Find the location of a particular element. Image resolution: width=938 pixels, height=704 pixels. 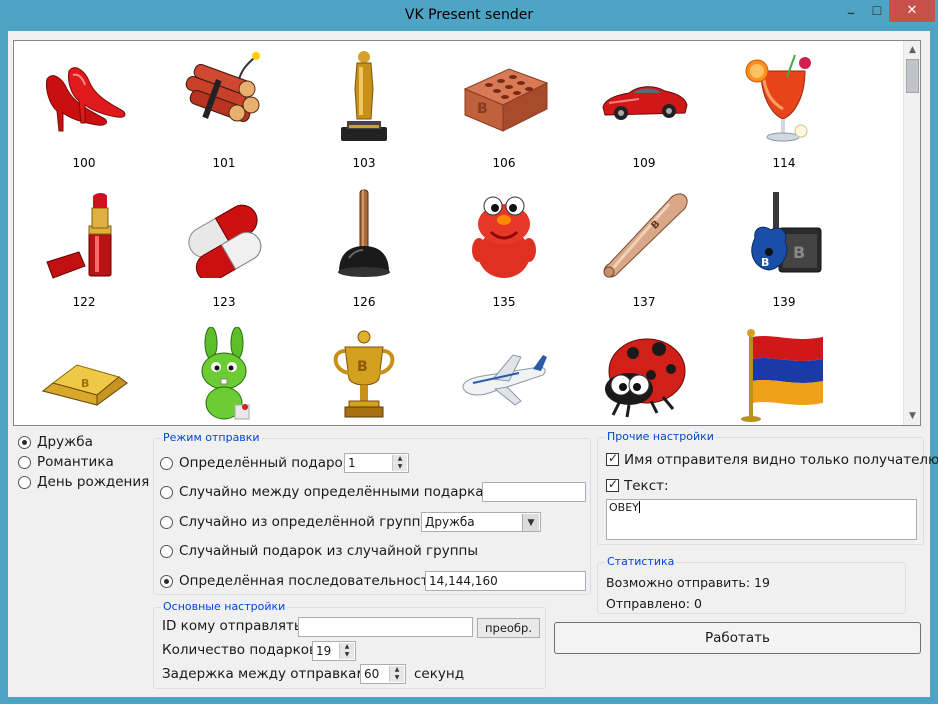

category-radio-birthday: День рождения is located at coordinates (83, 482).